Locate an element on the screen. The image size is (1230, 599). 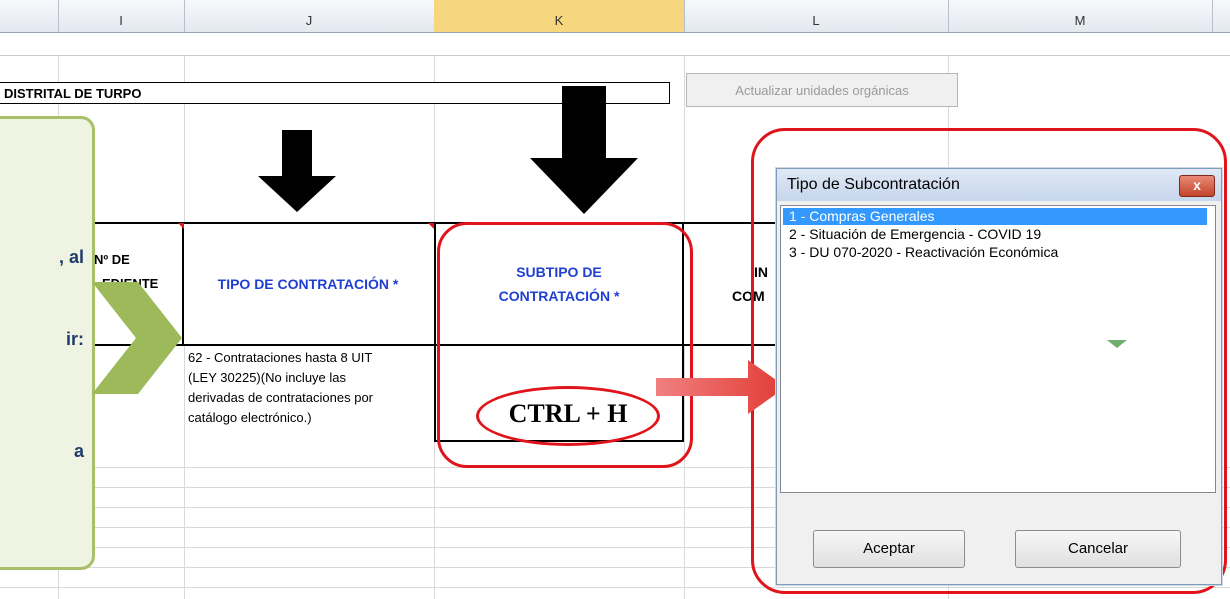
header-cell-tipo: TIPO DE CONTRATACIÓN * is located at coordinates (309, 284).